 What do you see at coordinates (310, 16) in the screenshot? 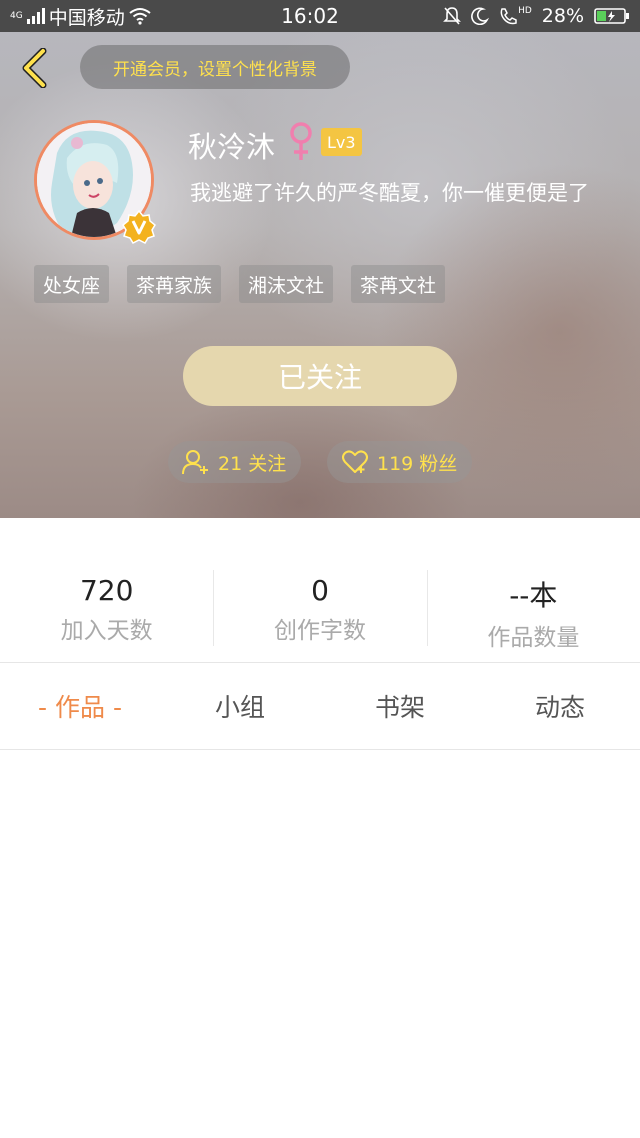
I see `clock: 16:02` at bounding box center [310, 16].